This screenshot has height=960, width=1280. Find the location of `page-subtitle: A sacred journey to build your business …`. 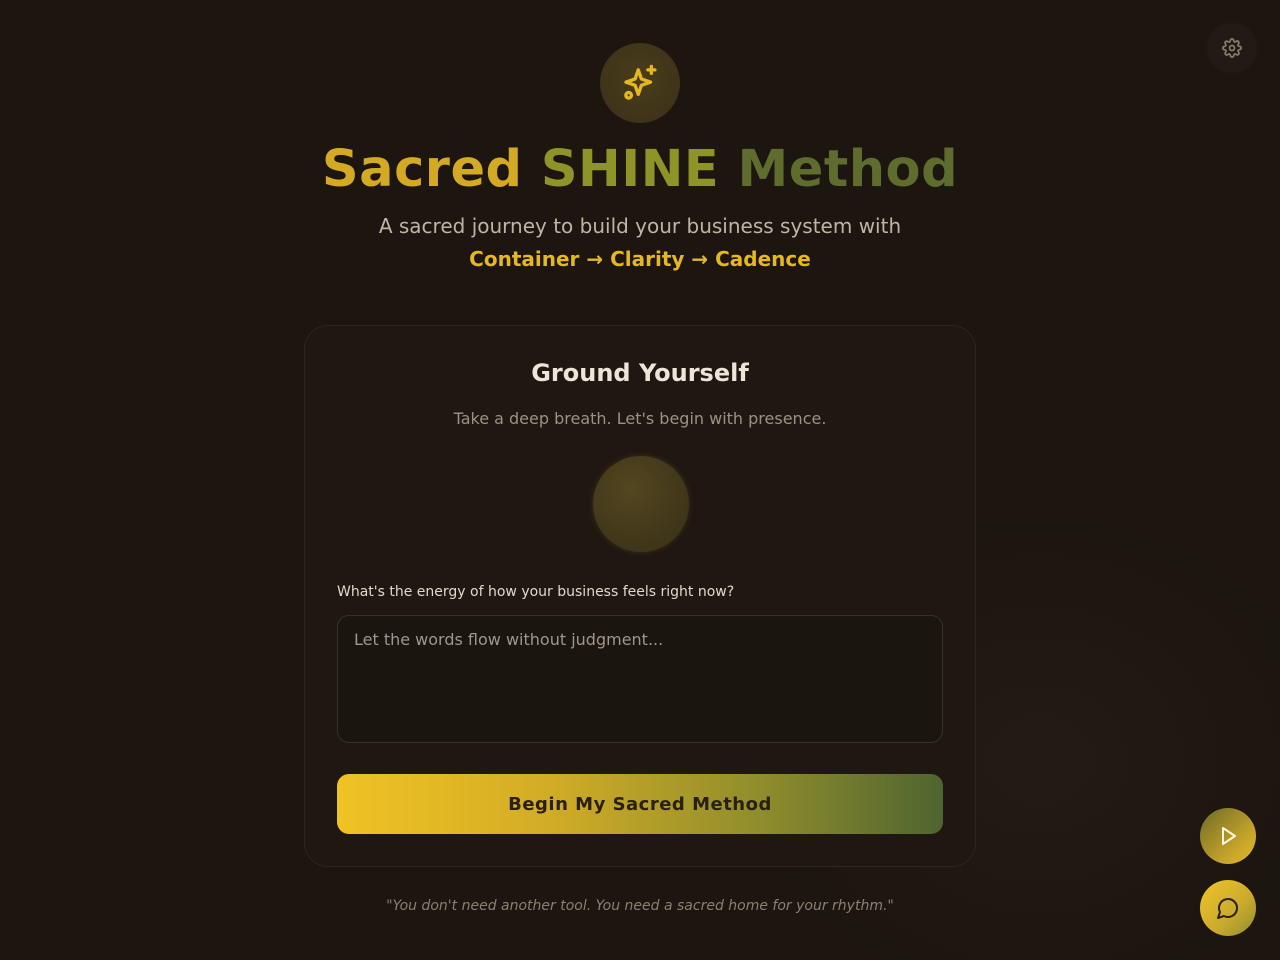

page-subtitle: A sacred journey to build your business … is located at coordinates (640, 226).